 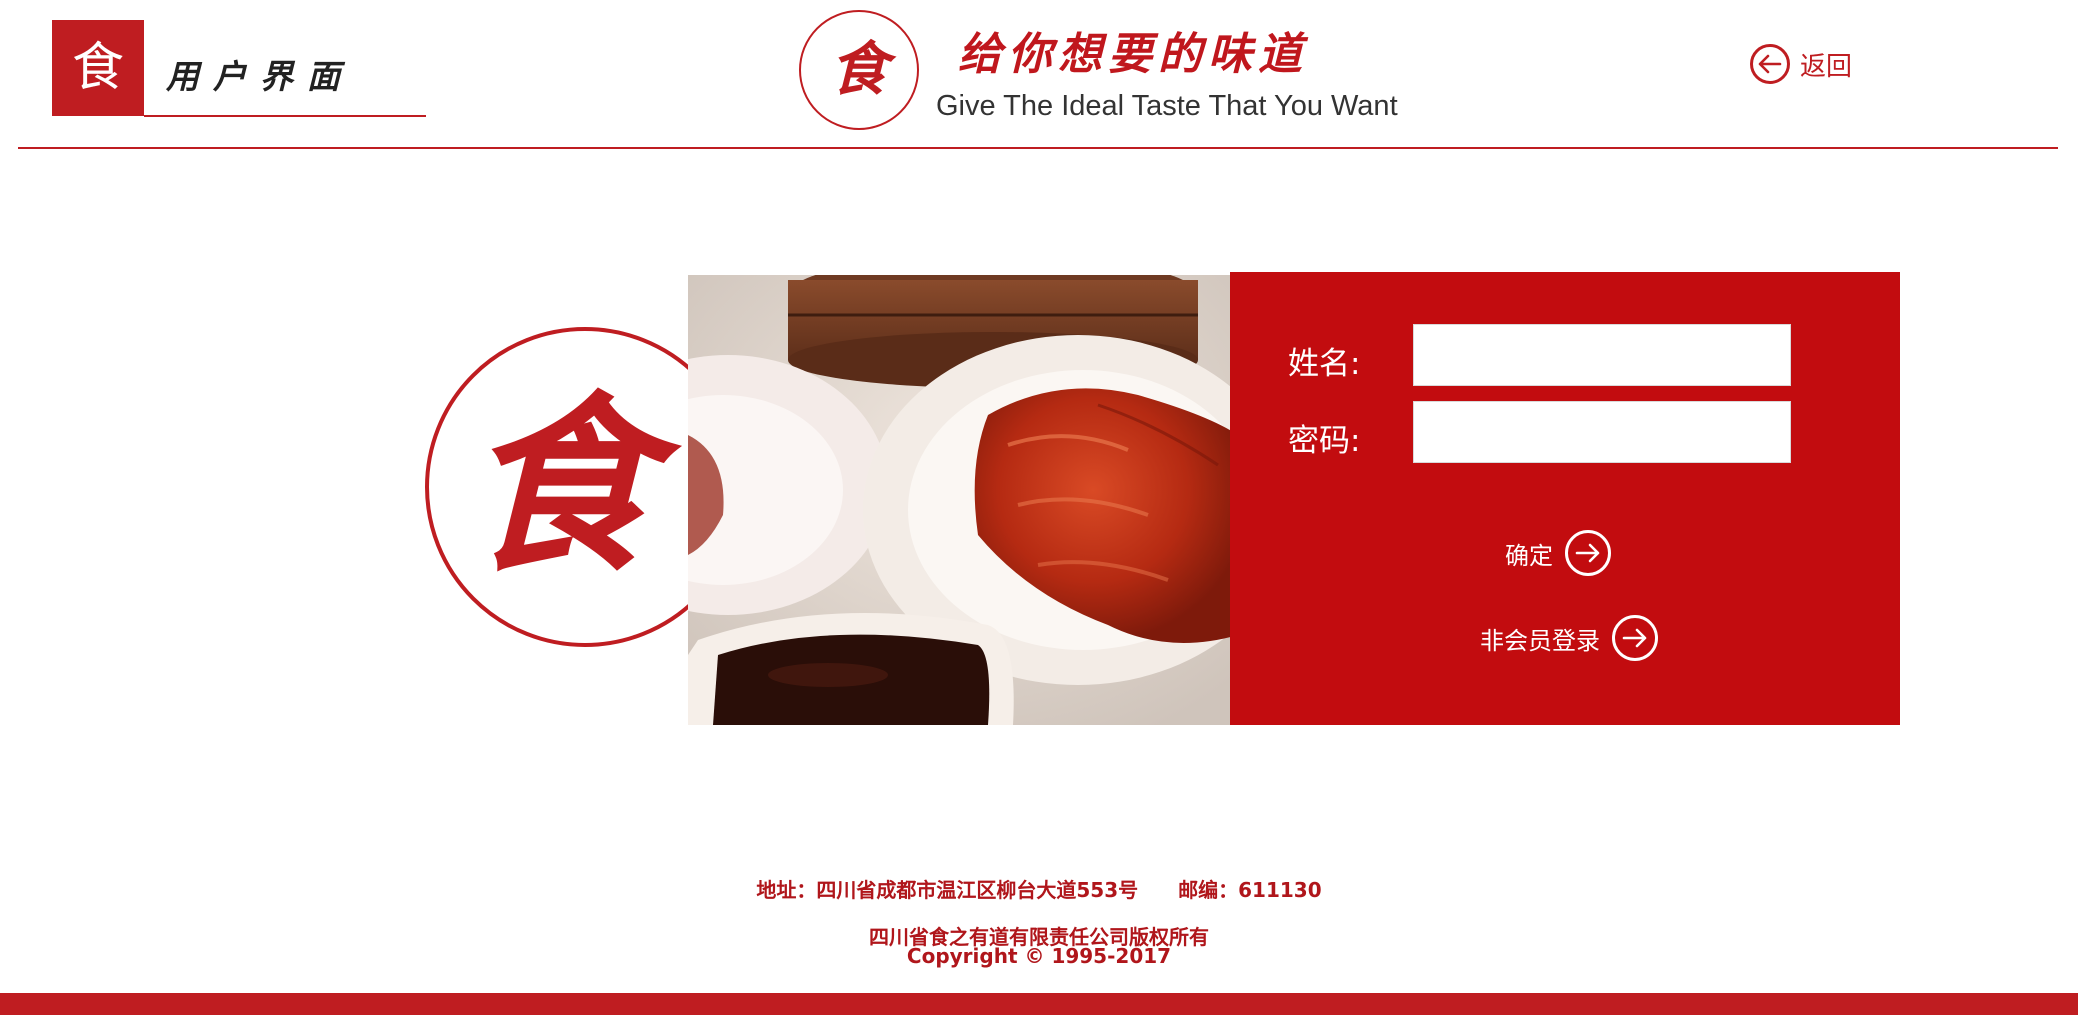 What do you see at coordinates (1167, 106) in the screenshot?
I see `brand-slogan-english: Give The Ideal Taste That You Want` at bounding box center [1167, 106].